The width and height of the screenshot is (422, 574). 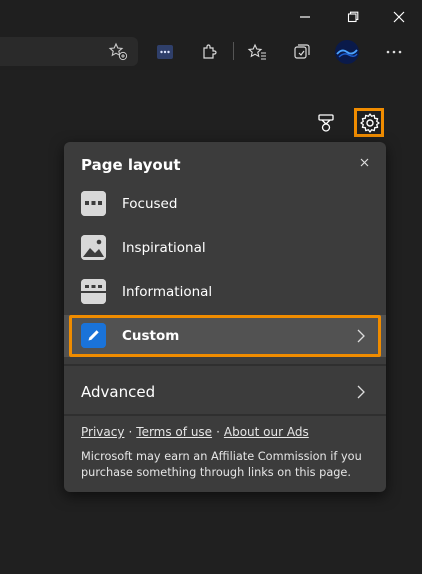 I want to click on informational-layout-icon, so click(x=93, y=291).